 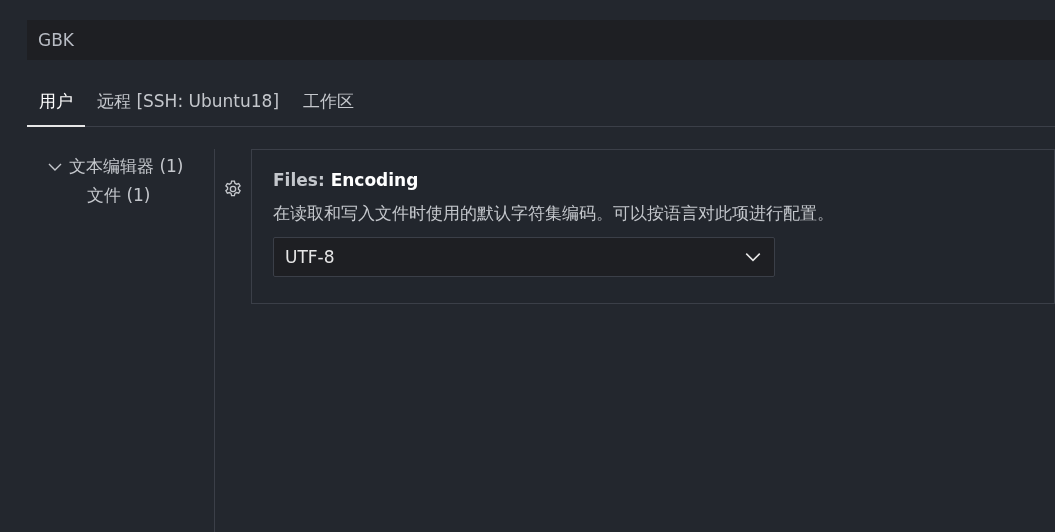 What do you see at coordinates (56, 105) in the screenshot?
I see `tab: 用户` at bounding box center [56, 105].